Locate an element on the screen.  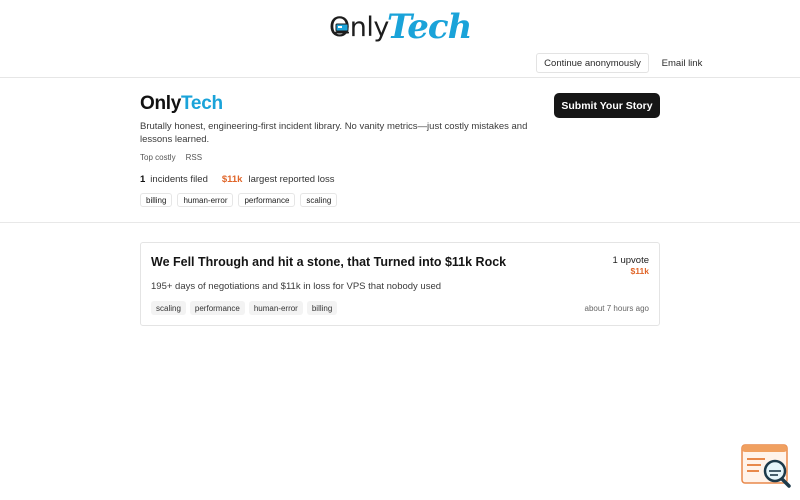
brand-tech: Tech is located at coordinates (202, 103).